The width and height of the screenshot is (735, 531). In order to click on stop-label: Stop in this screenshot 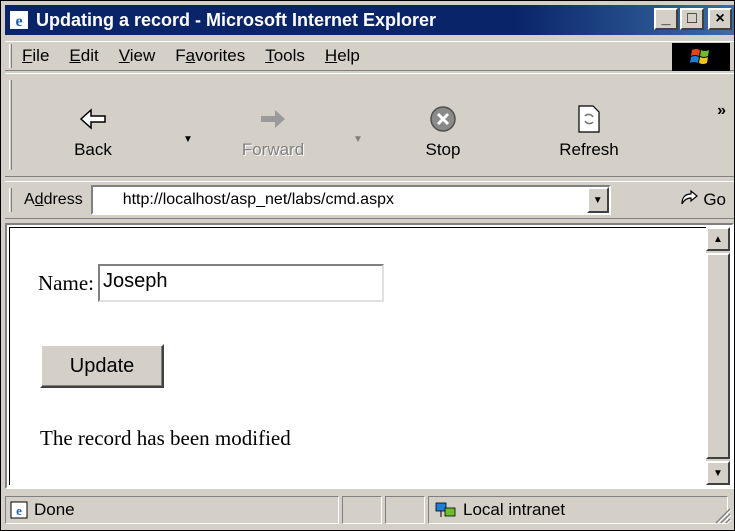, I will do `click(443, 149)`.